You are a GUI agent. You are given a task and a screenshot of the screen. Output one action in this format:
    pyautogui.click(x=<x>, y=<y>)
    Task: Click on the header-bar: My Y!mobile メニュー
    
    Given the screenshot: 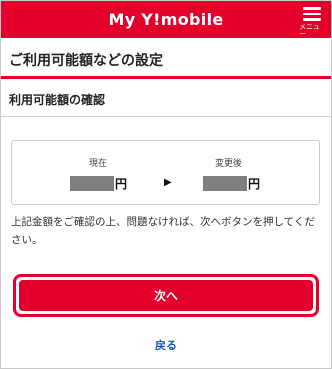 What is the action you would take?
    pyautogui.click(x=166, y=19)
    